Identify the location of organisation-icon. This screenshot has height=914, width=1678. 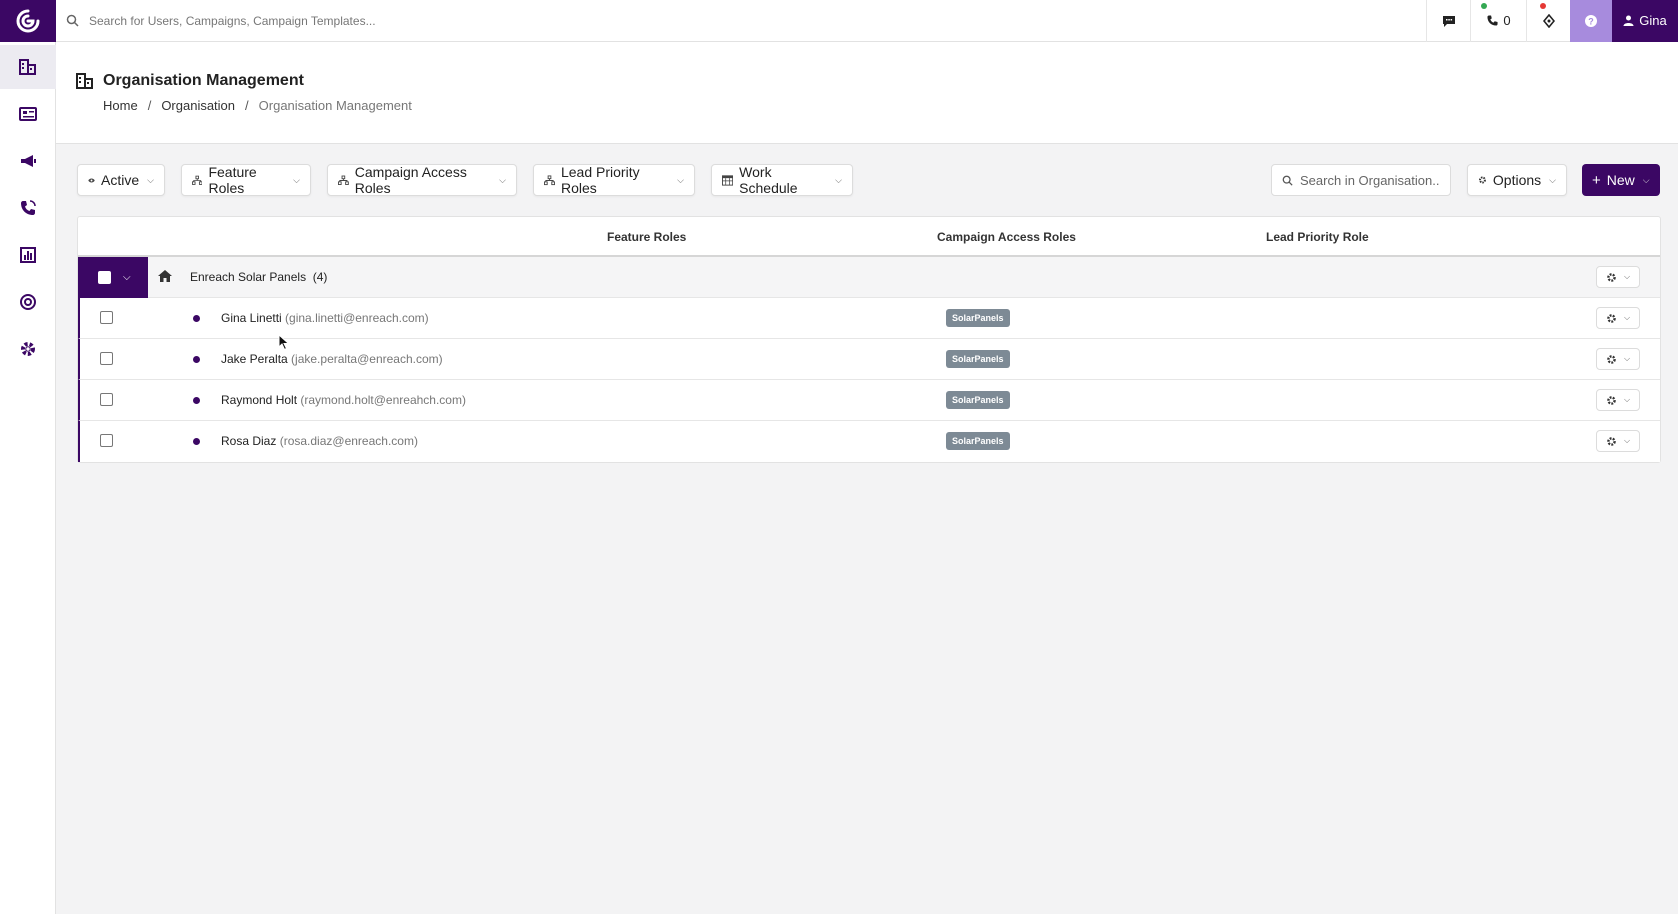
(84, 81).